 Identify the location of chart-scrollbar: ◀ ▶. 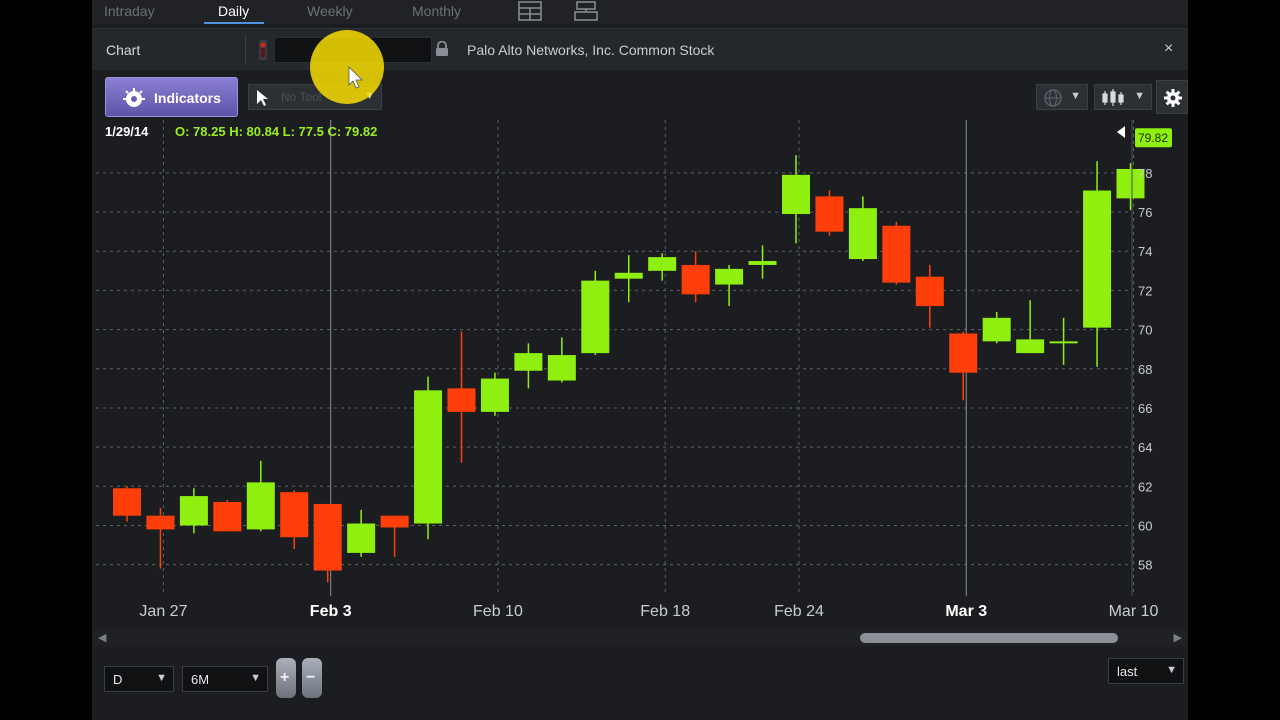
(640, 638).